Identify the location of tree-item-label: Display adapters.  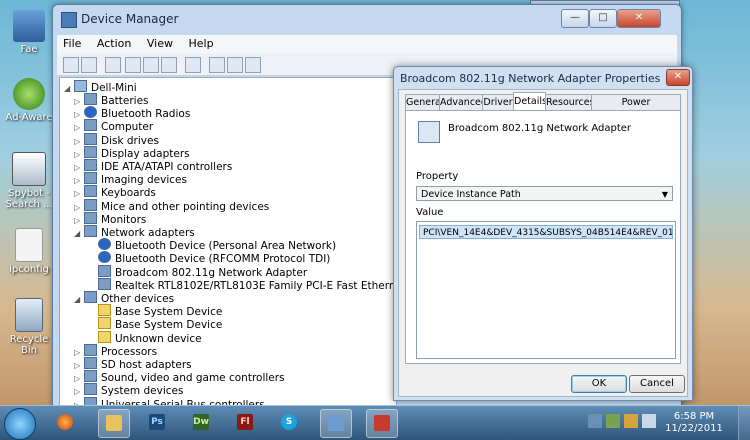
(145, 153).